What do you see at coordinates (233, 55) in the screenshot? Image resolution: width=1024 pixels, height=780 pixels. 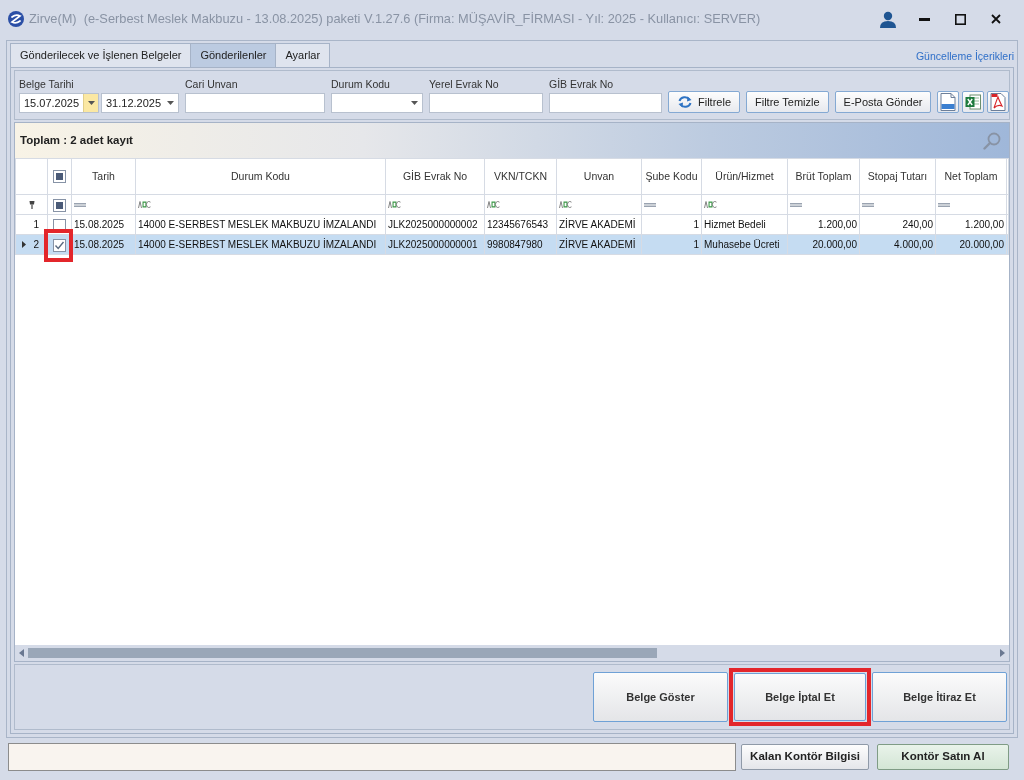 I see `tab: Gönderilenler` at bounding box center [233, 55].